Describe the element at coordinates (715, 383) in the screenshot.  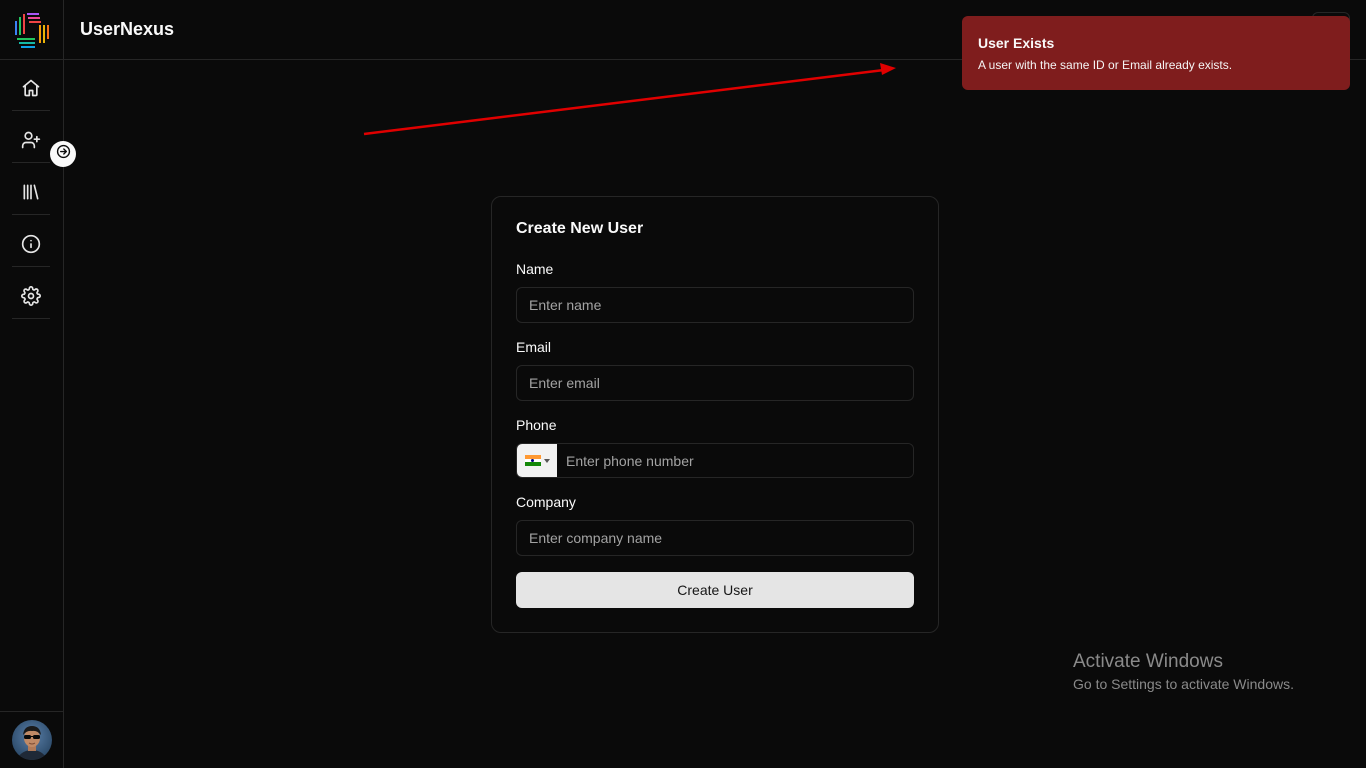
I see `email-input` at that location.